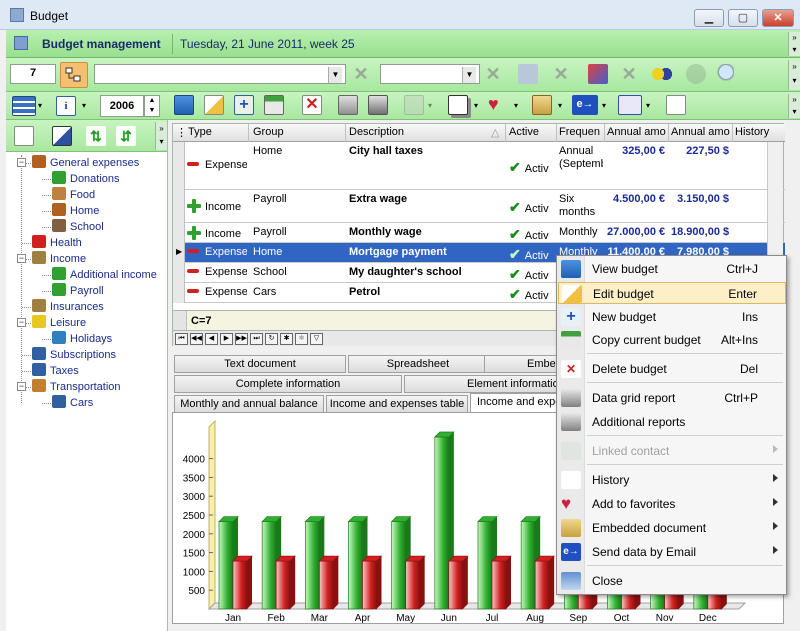 This screenshot has height=631, width=800. I want to click on new-icon: +, so click(244, 105).